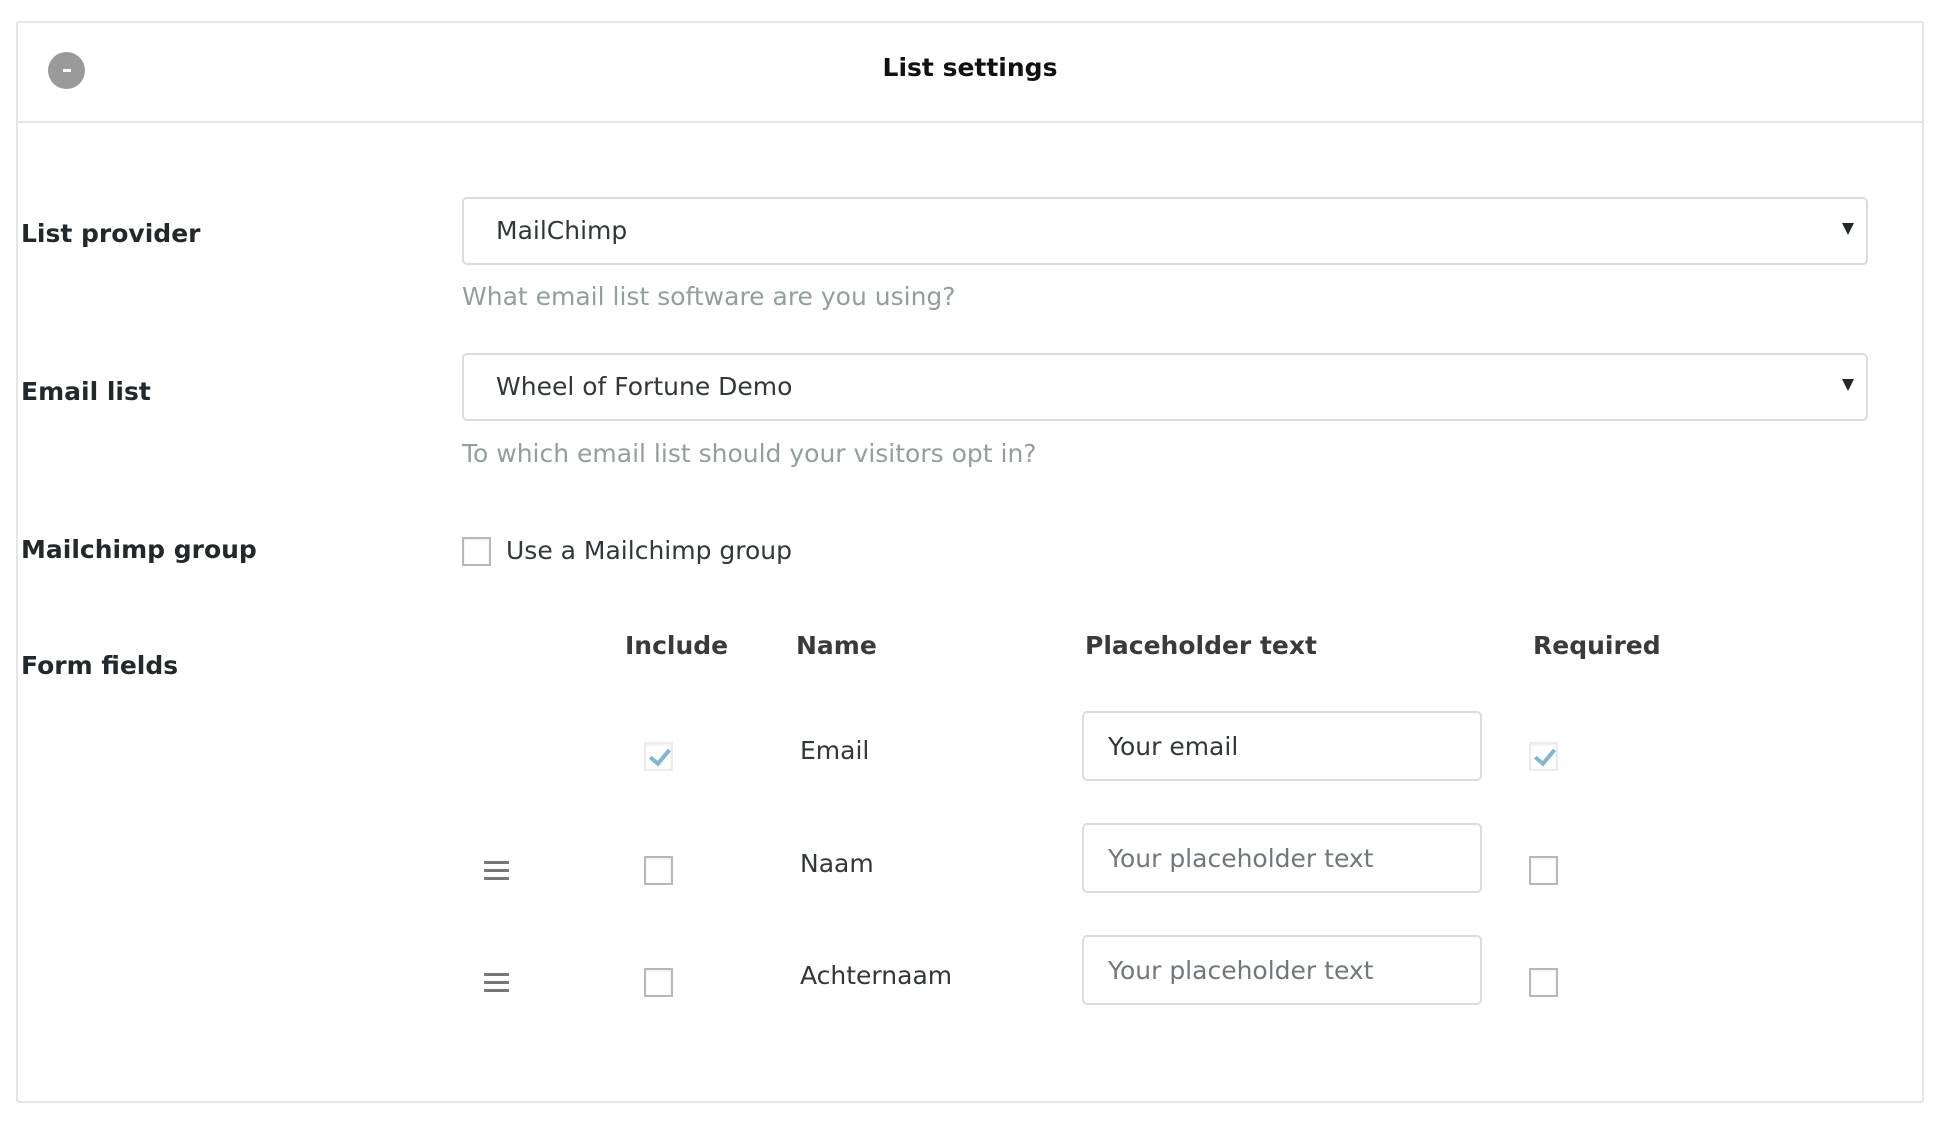 This screenshot has width=1955, height=1124. Describe the element at coordinates (1543, 870) in the screenshot. I see `required-checkbox-naam` at that location.